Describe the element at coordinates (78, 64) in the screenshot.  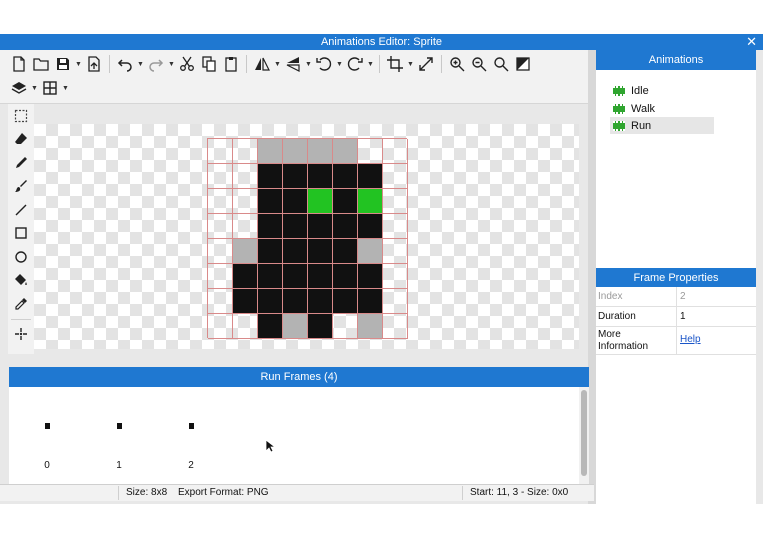
I see `save-dropdown-icon: ▼` at that location.